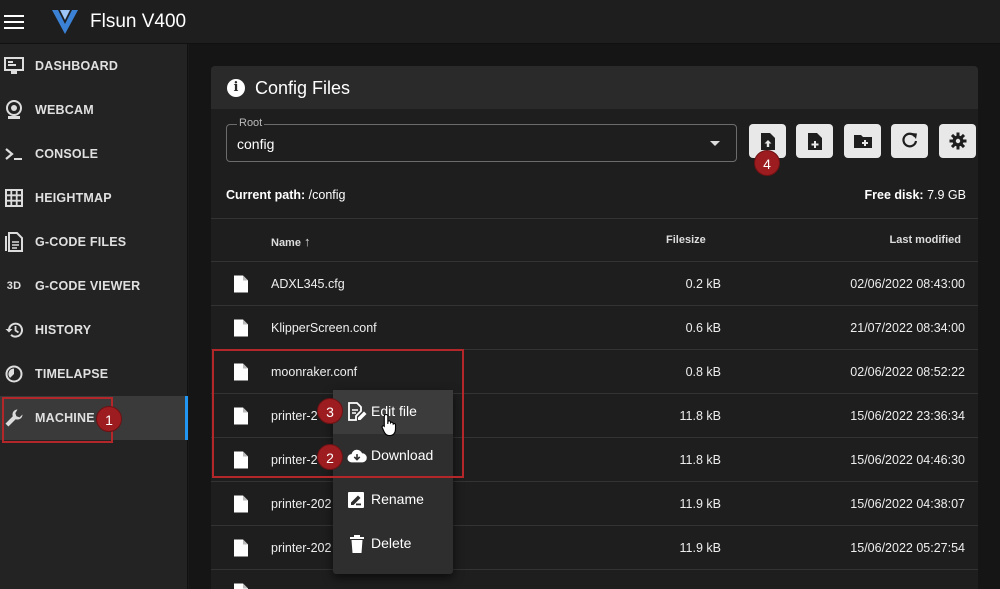 Image resolution: width=1000 pixels, height=589 pixels. What do you see at coordinates (301, 504) in the screenshot?
I see `file-name: printer-202` at bounding box center [301, 504].